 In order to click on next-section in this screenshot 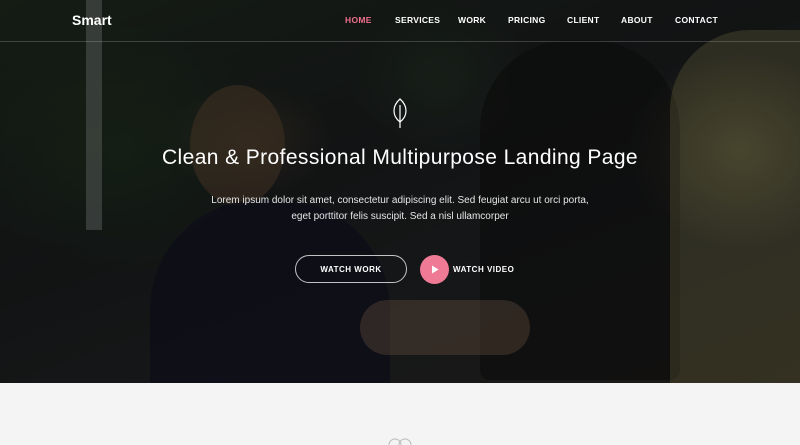, I will do `click(400, 414)`.